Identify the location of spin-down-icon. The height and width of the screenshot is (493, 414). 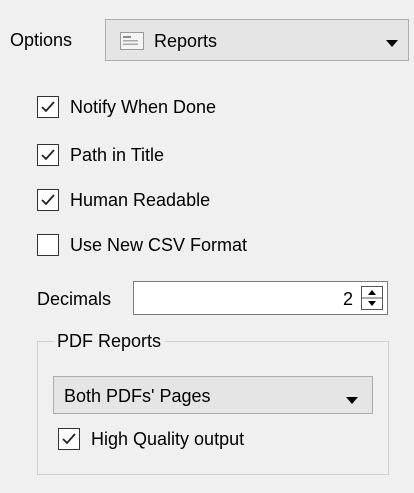
(372, 303).